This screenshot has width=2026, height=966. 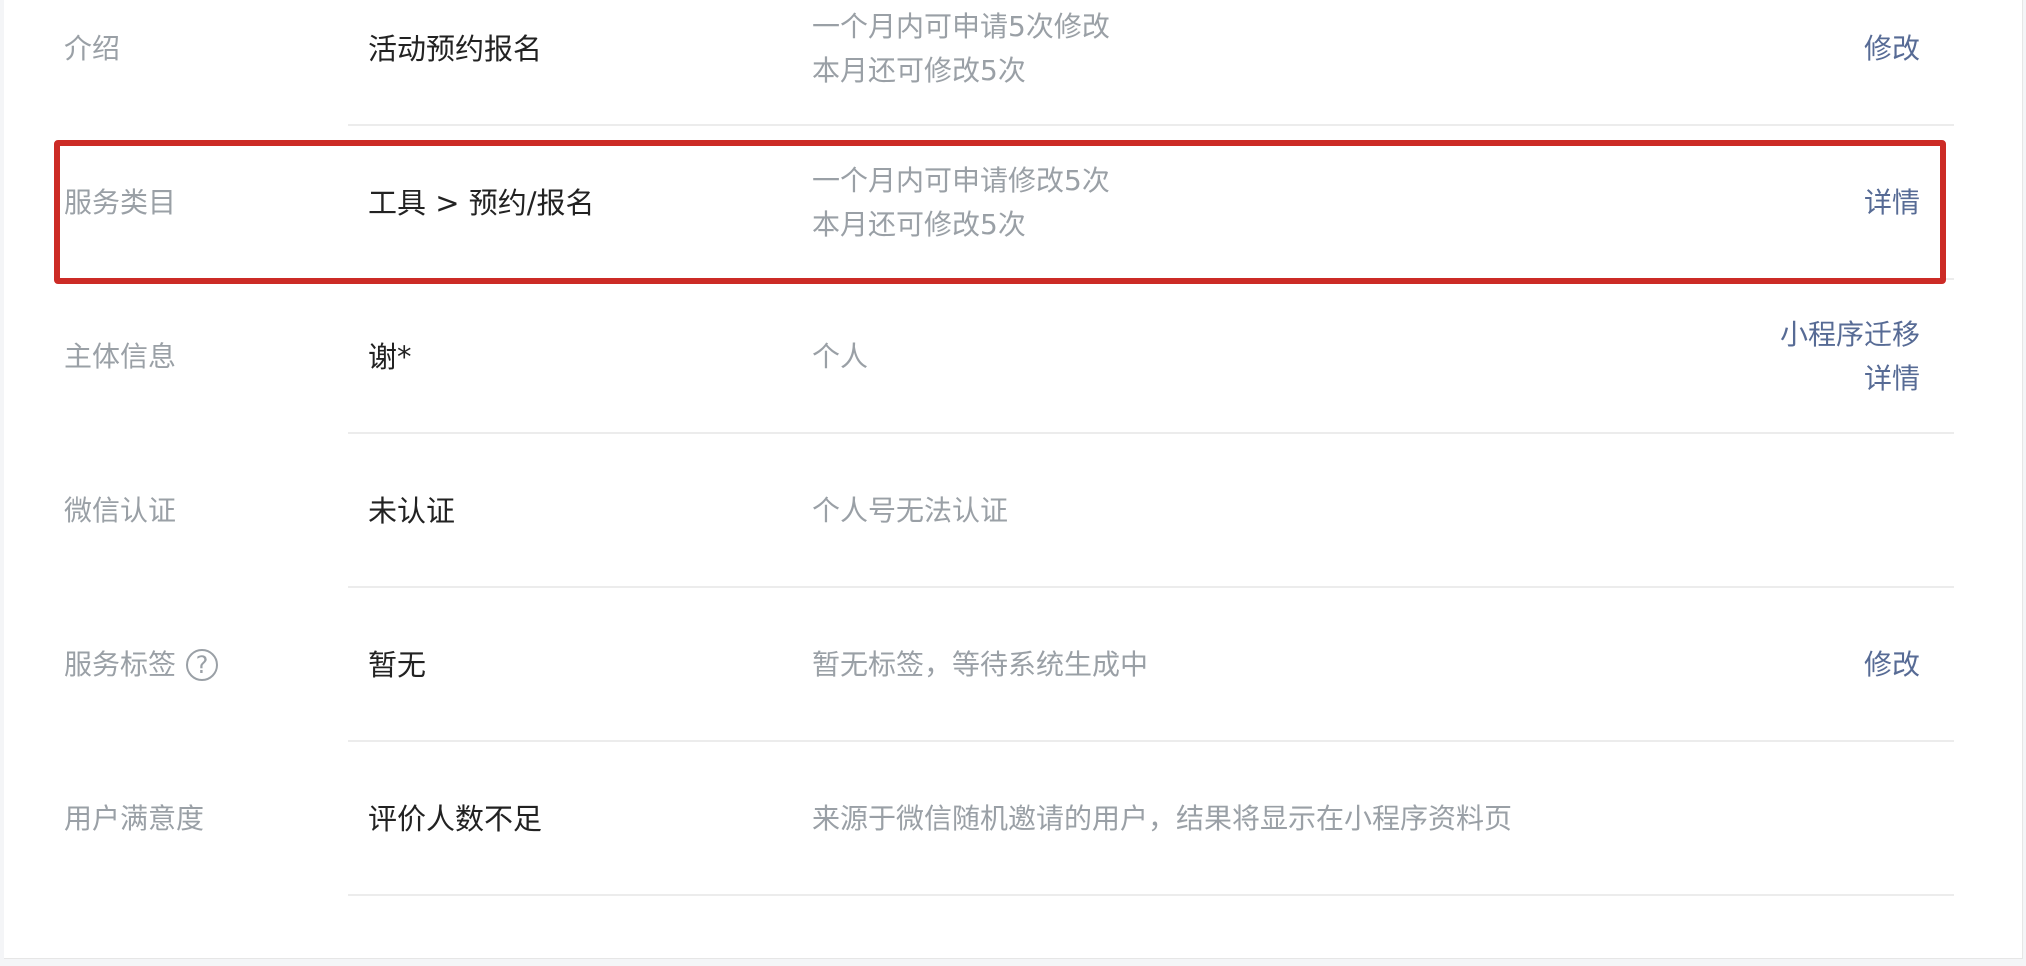 I want to click on info-row-intro: 介绍 活动预约报名 一个月内可申请5次修改 本月还可修改5次 修改, so click(x=1013, y=63).